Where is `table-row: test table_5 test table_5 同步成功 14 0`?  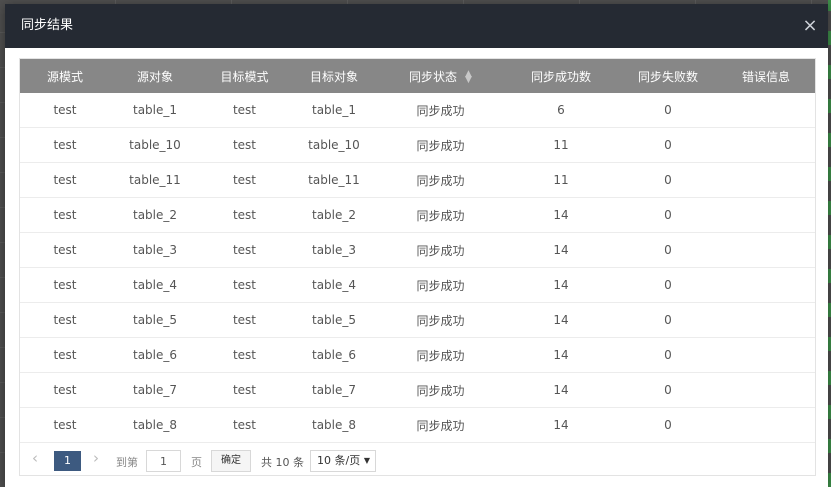
table-row: test table_5 test table_5 同步成功 14 0 is located at coordinates (417, 320).